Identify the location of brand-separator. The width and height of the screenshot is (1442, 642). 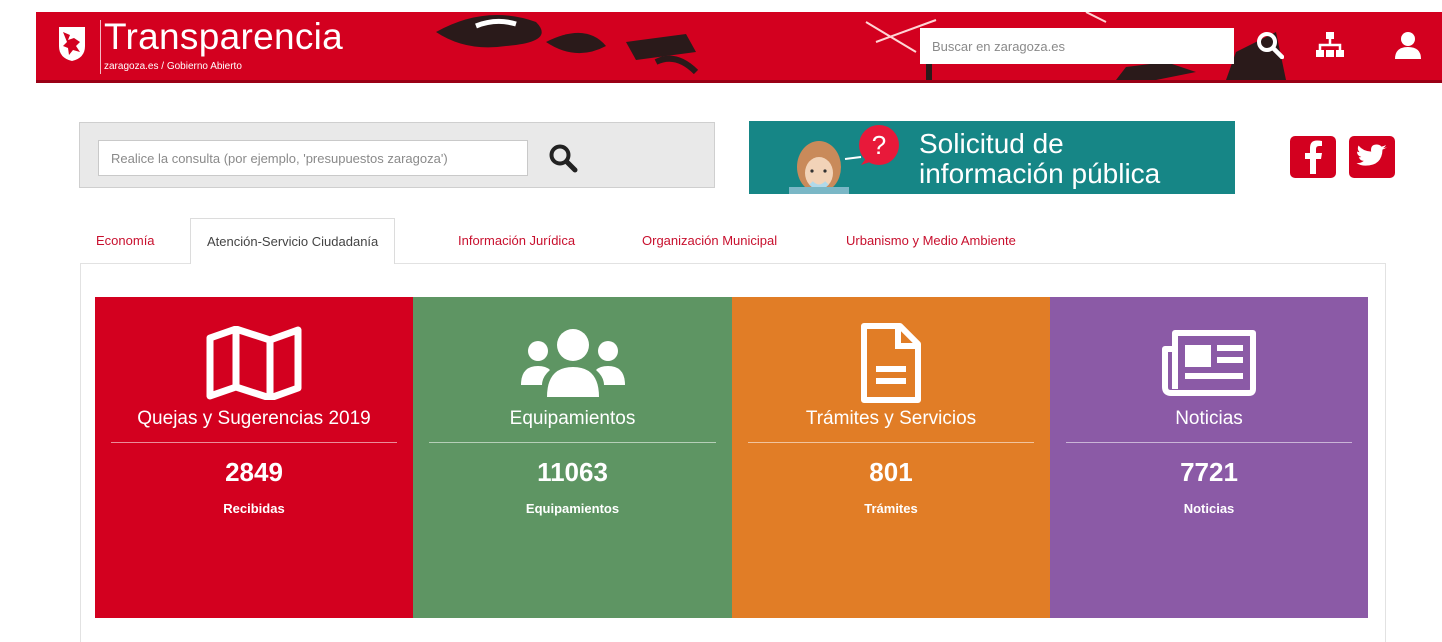
(100, 47).